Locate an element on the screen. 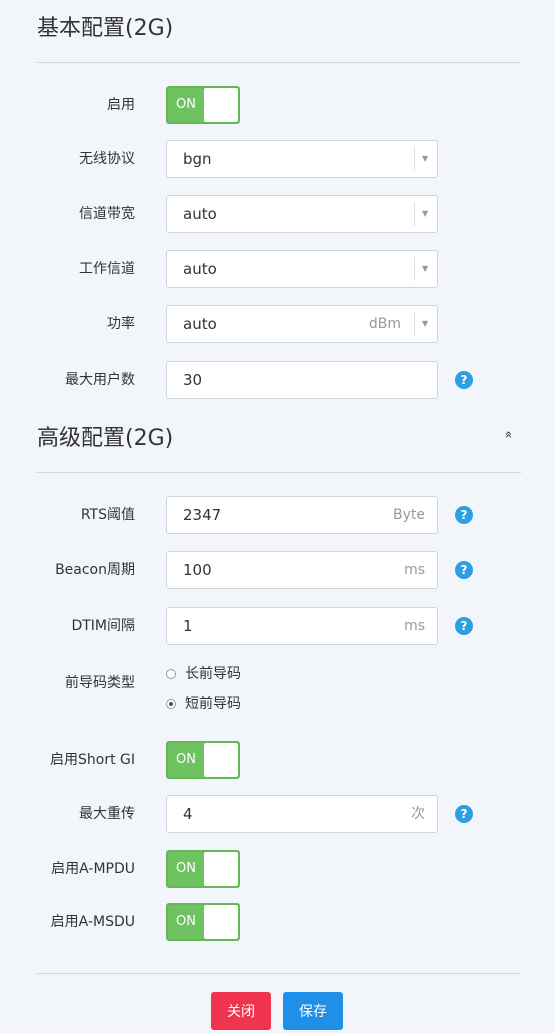 The height and width of the screenshot is (1033, 555). protocol-value: bgn is located at coordinates (197, 159).